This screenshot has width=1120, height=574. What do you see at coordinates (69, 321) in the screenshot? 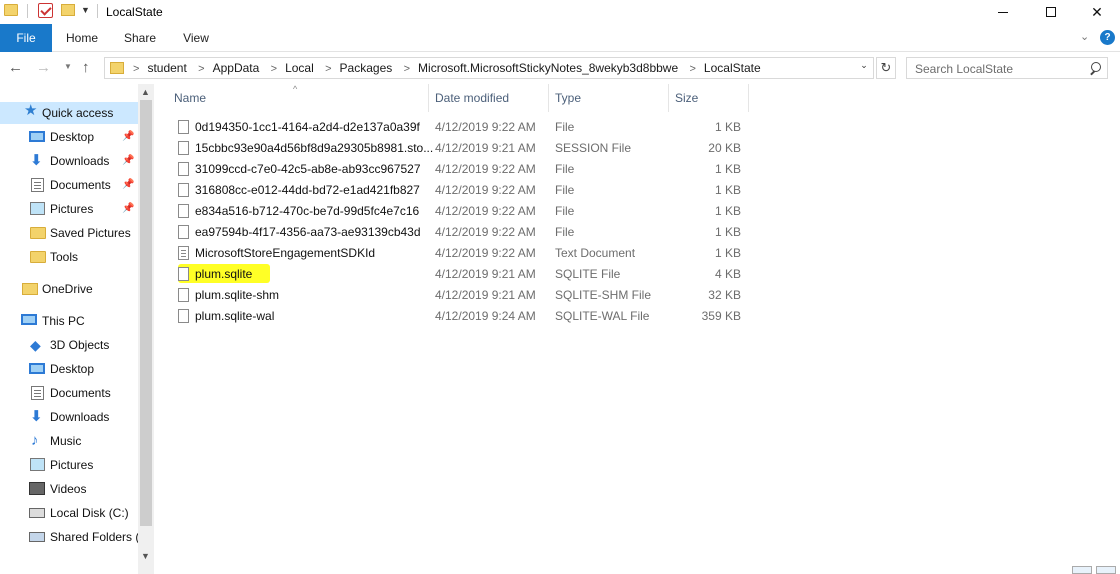
I see `sidebar-item-this-pc: This PC` at bounding box center [69, 321].